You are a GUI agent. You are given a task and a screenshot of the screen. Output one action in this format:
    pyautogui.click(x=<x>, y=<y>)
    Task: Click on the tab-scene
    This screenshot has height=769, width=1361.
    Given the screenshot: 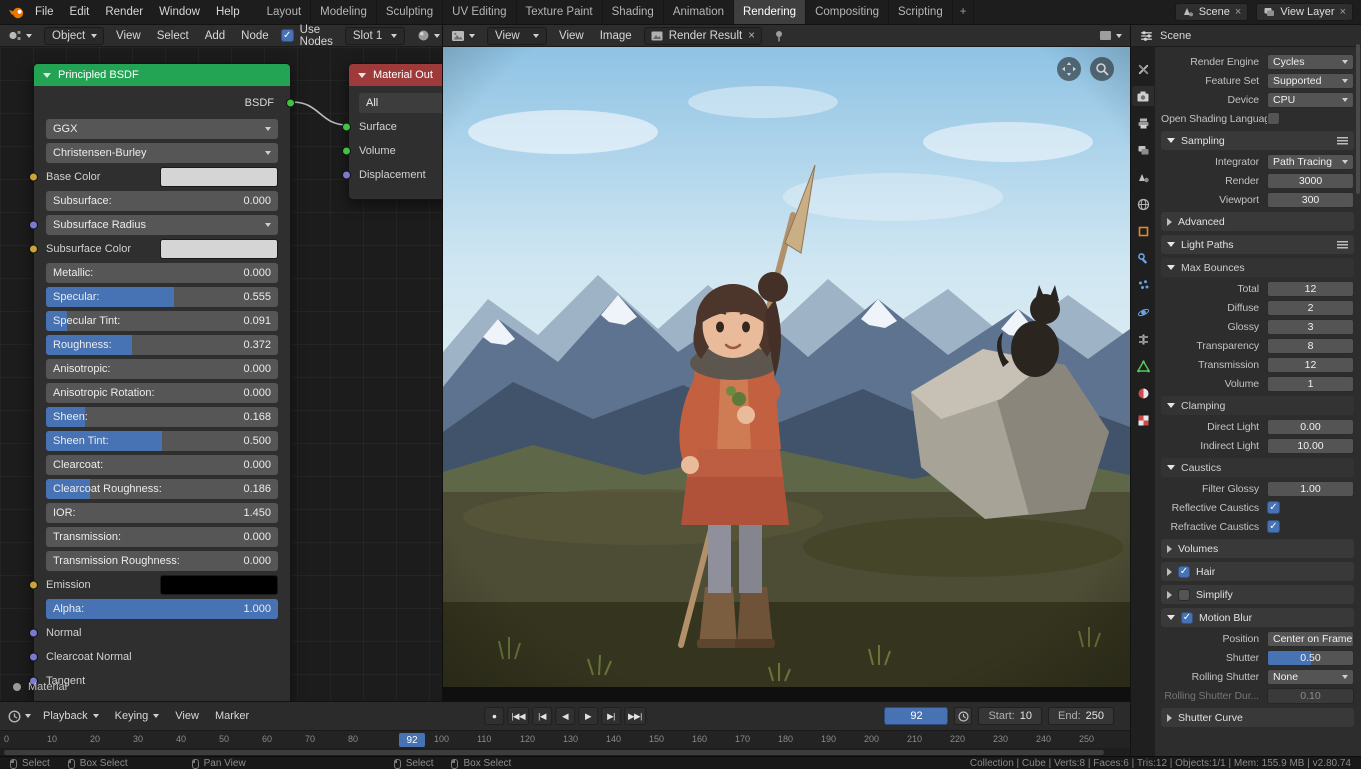 What is the action you would take?
    pyautogui.click(x=1143, y=177)
    